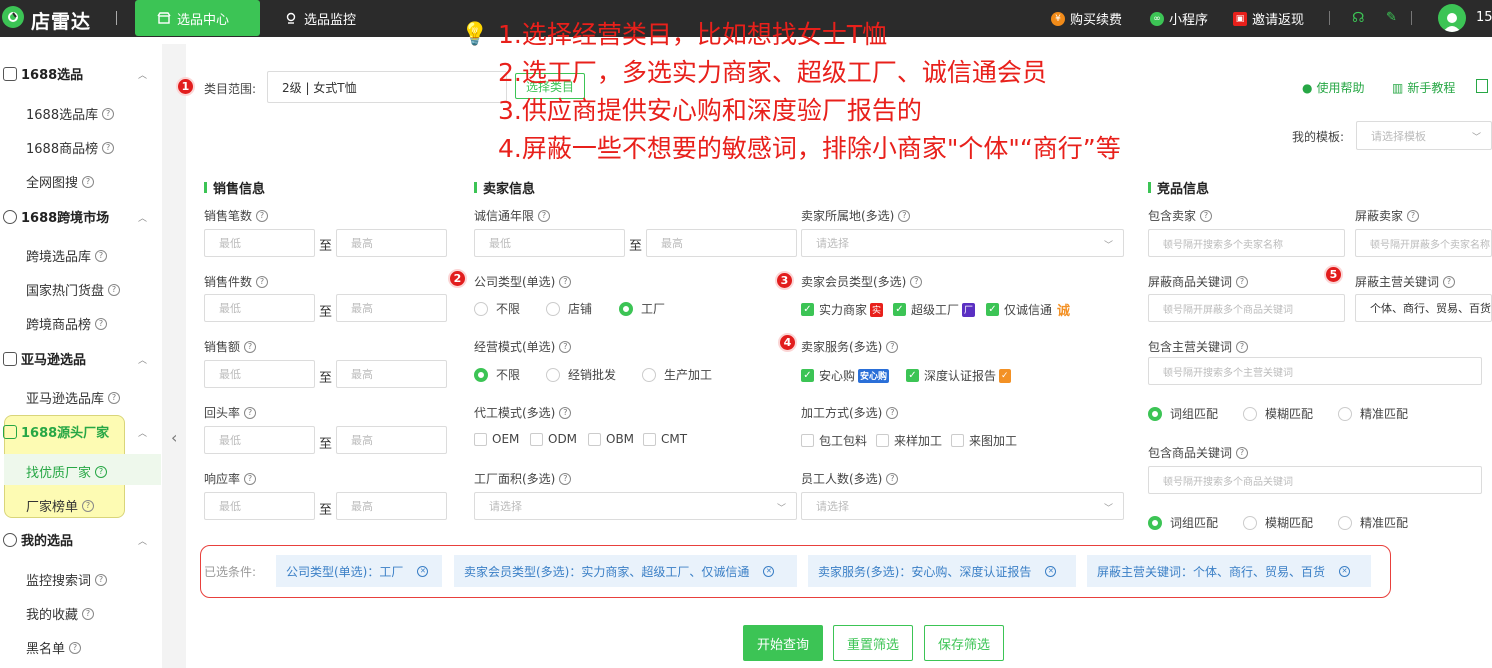  Describe the element at coordinates (67, 471) in the screenshot. I see `sidebar-item-find-factory: 找优质厂家?` at that location.